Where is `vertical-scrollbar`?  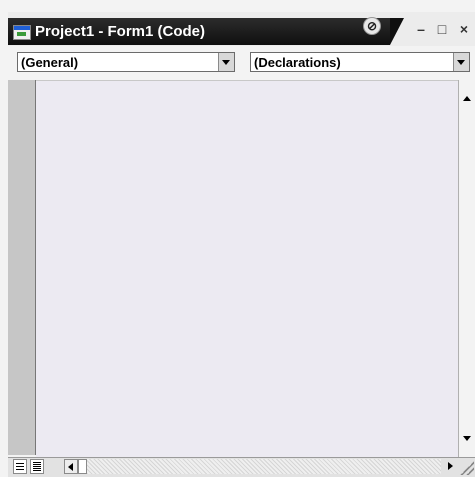
vertical-scrollbar is located at coordinates (466, 268).